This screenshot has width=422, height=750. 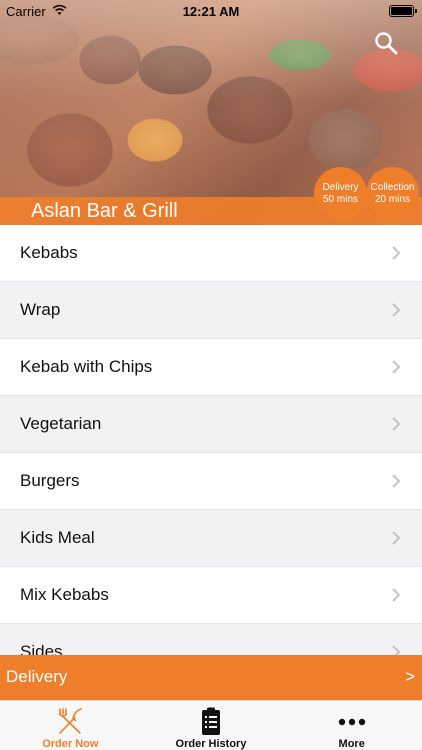 What do you see at coordinates (386, 43) in the screenshot?
I see `search-icon` at bounding box center [386, 43].